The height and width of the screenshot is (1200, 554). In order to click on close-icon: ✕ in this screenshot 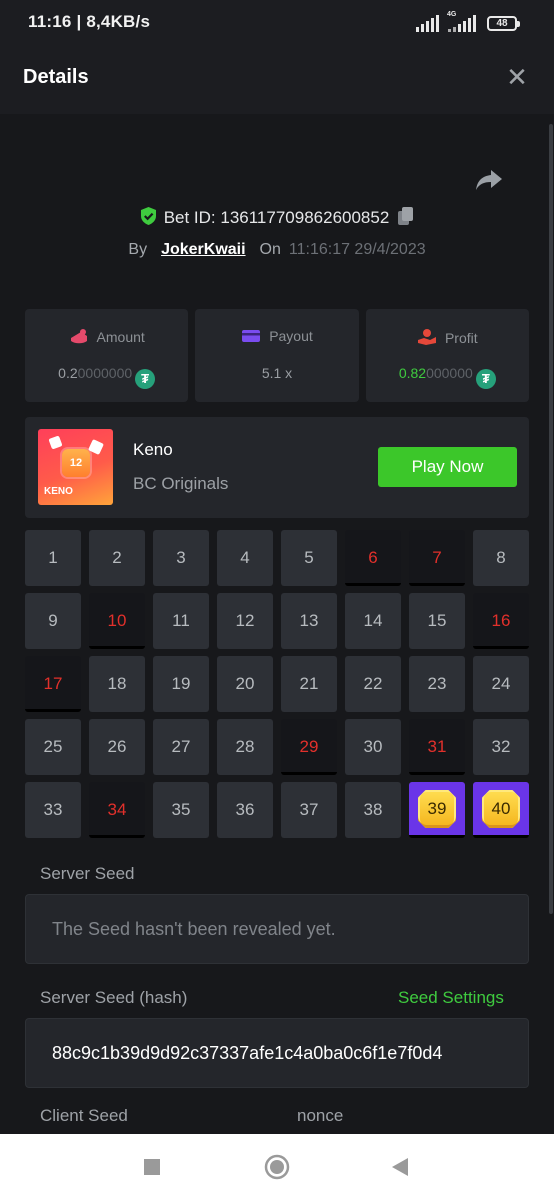, I will do `click(517, 77)`.